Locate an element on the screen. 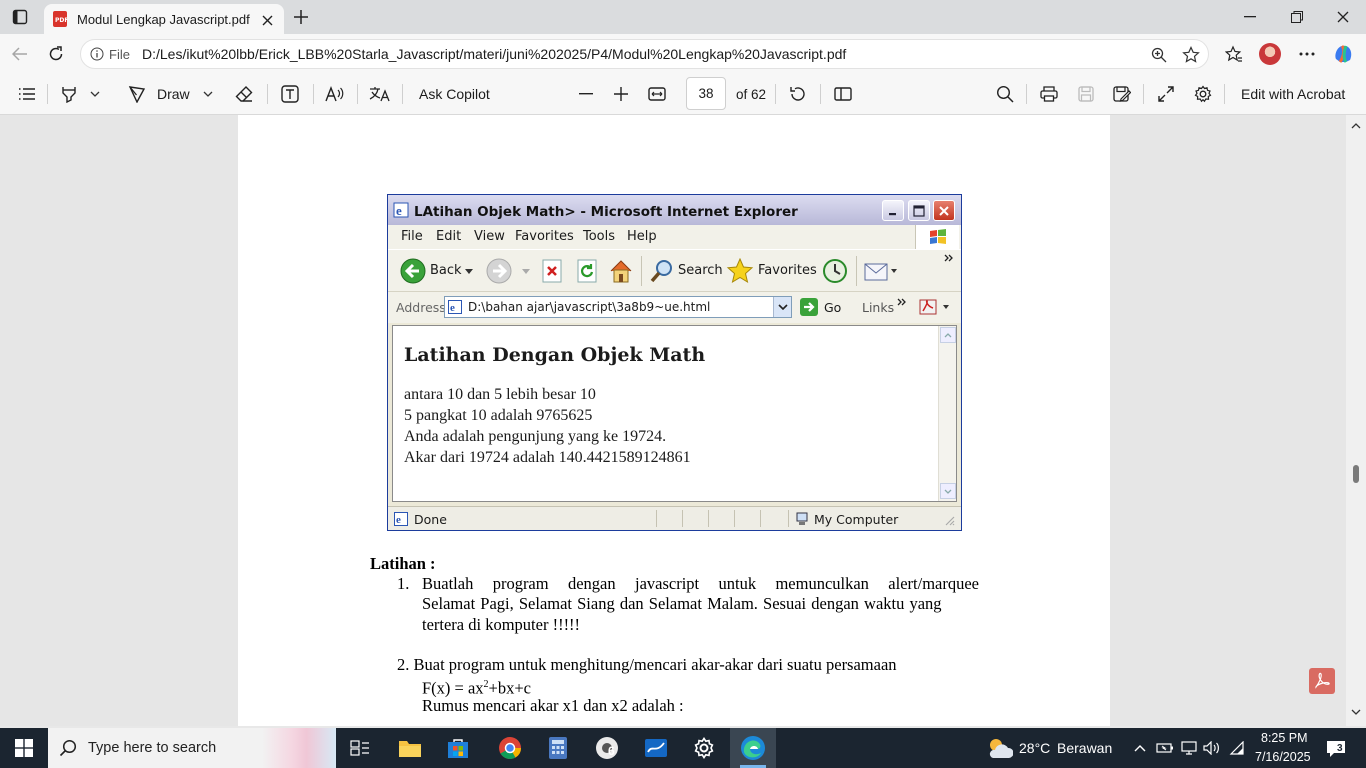 The height and width of the screenshot is (768, 1366). whiteboard-icon is located at coordinates (656, 748).